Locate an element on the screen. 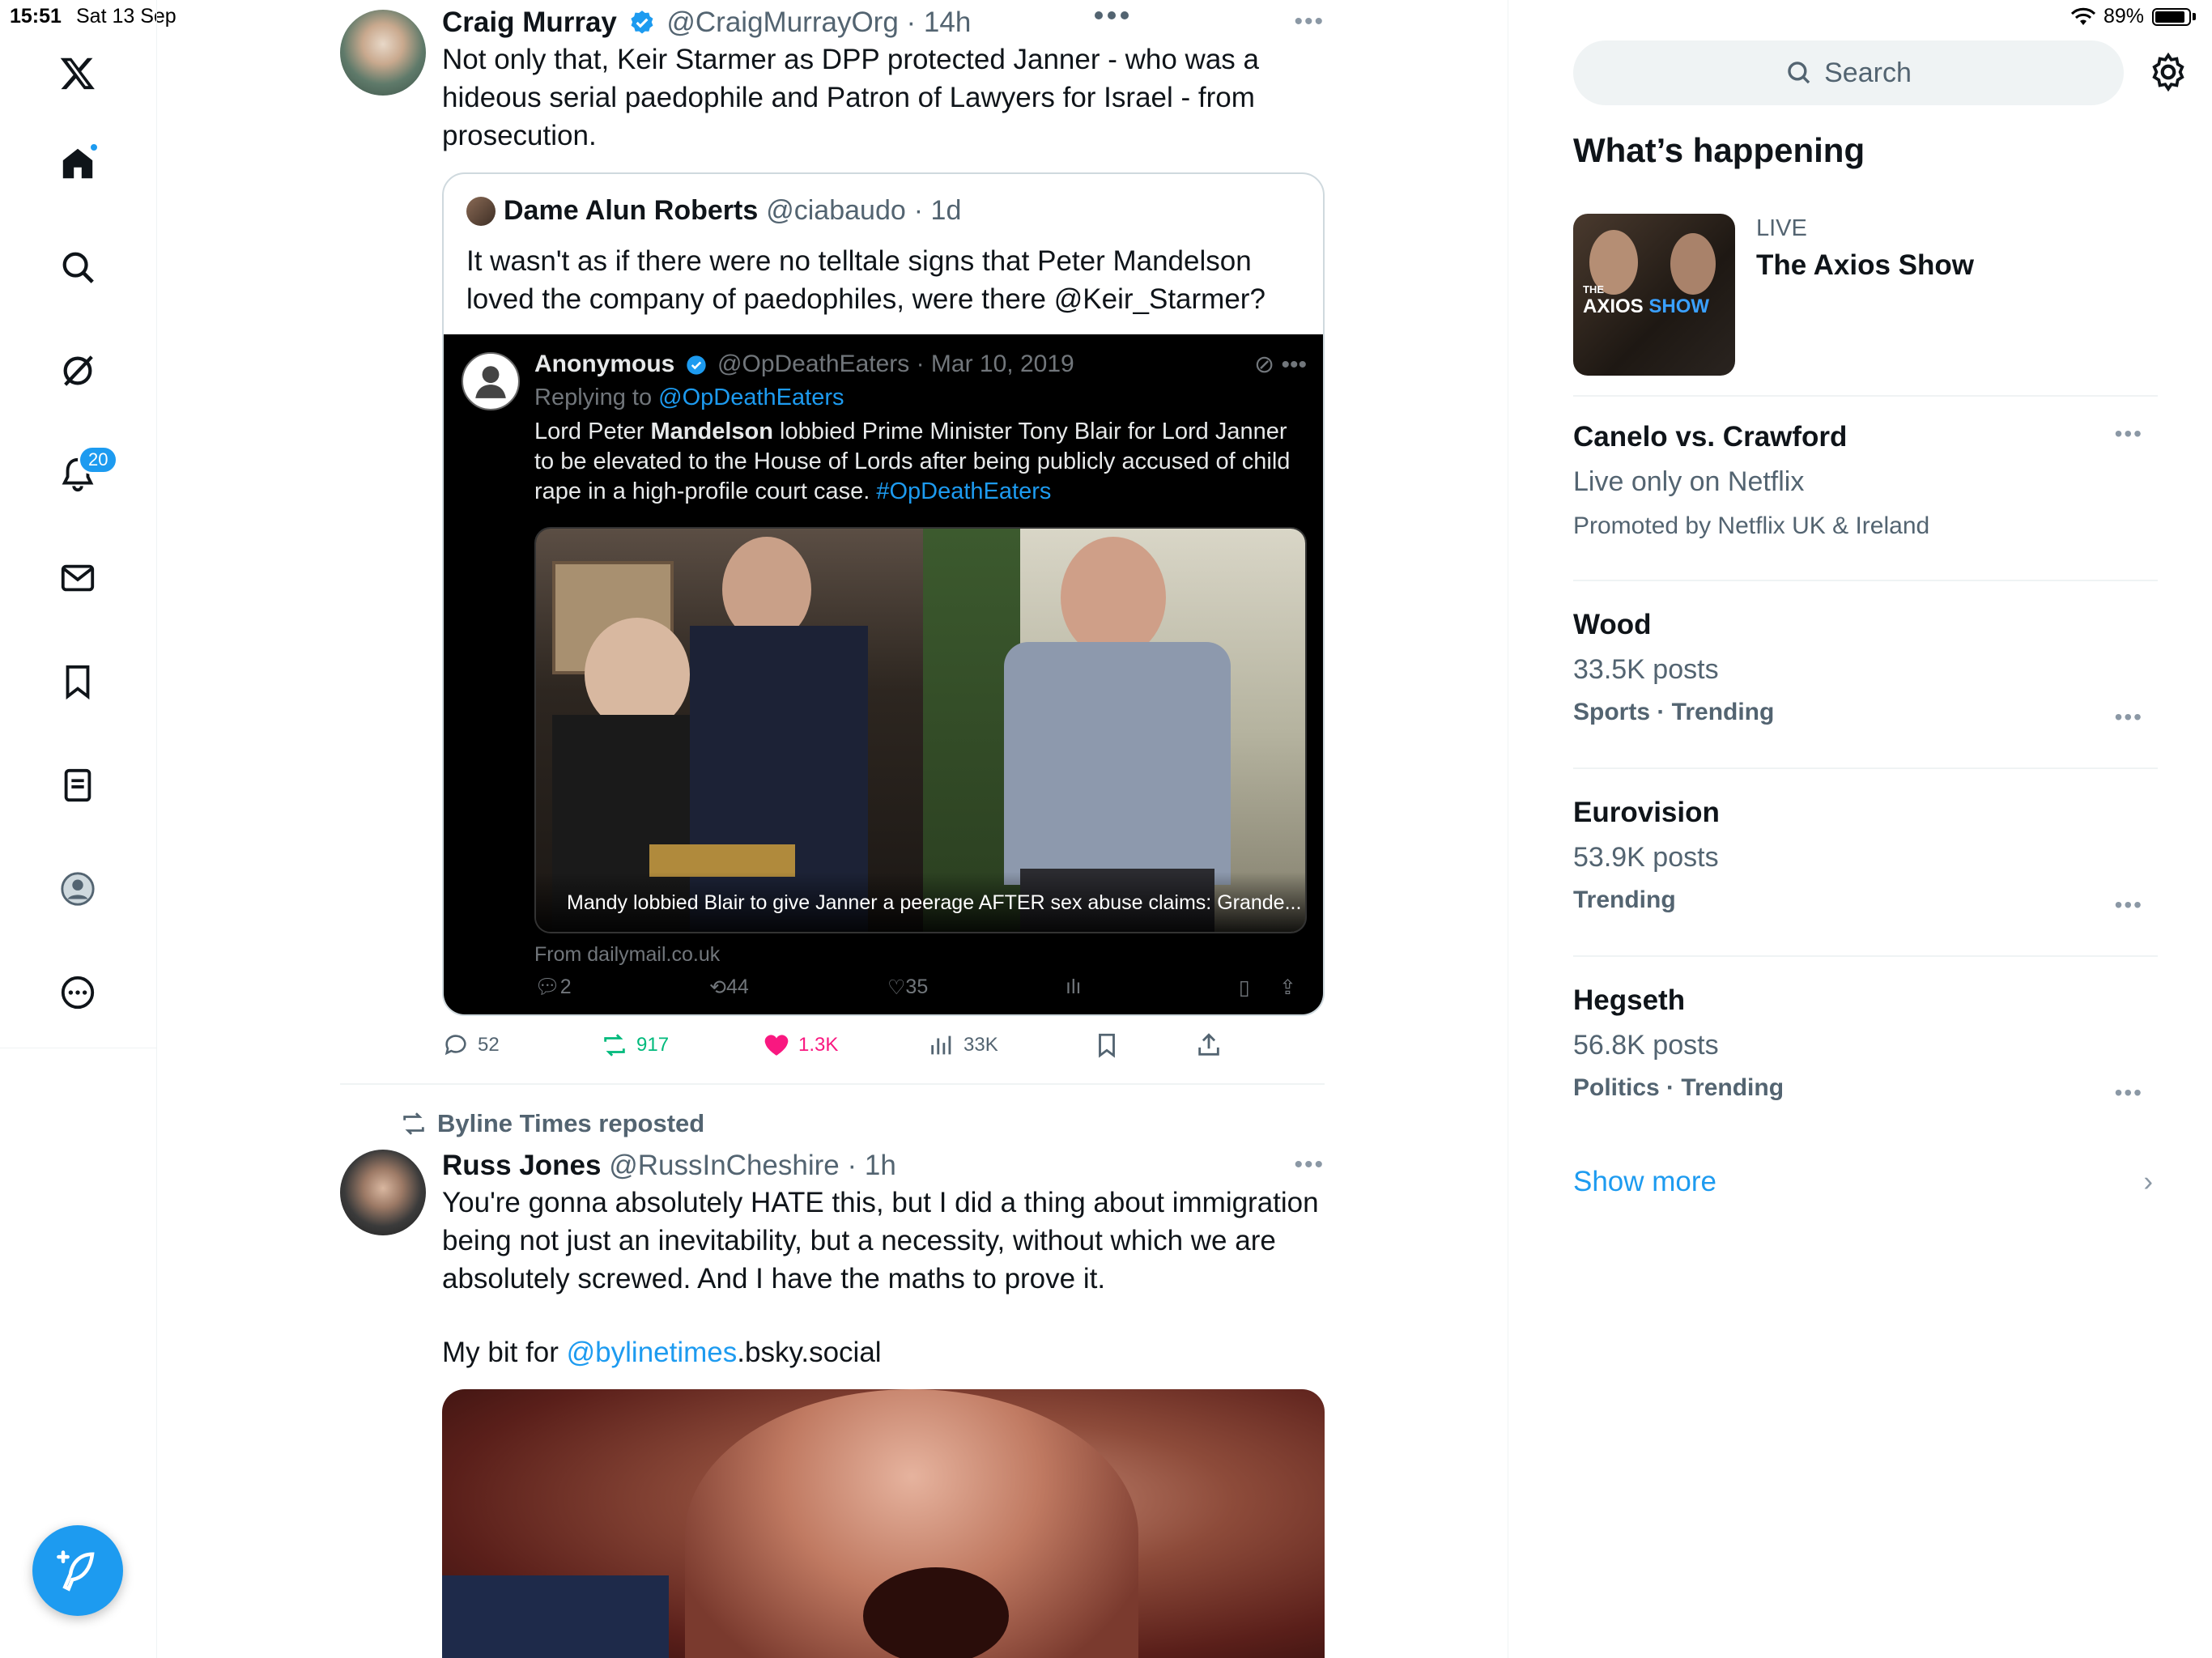 The image size is (2212, 1658). screenshot-author-handle: @OpDeathEaters is located at coordinates (814, 364).